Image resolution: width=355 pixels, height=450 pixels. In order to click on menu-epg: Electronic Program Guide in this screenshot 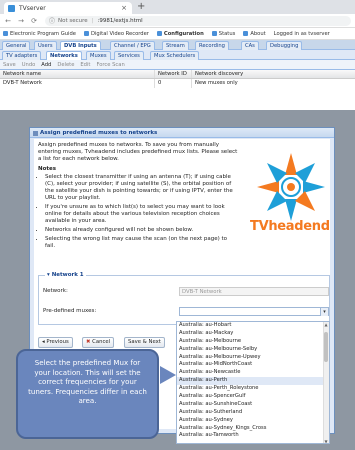, I will do `click(39, 34)`.